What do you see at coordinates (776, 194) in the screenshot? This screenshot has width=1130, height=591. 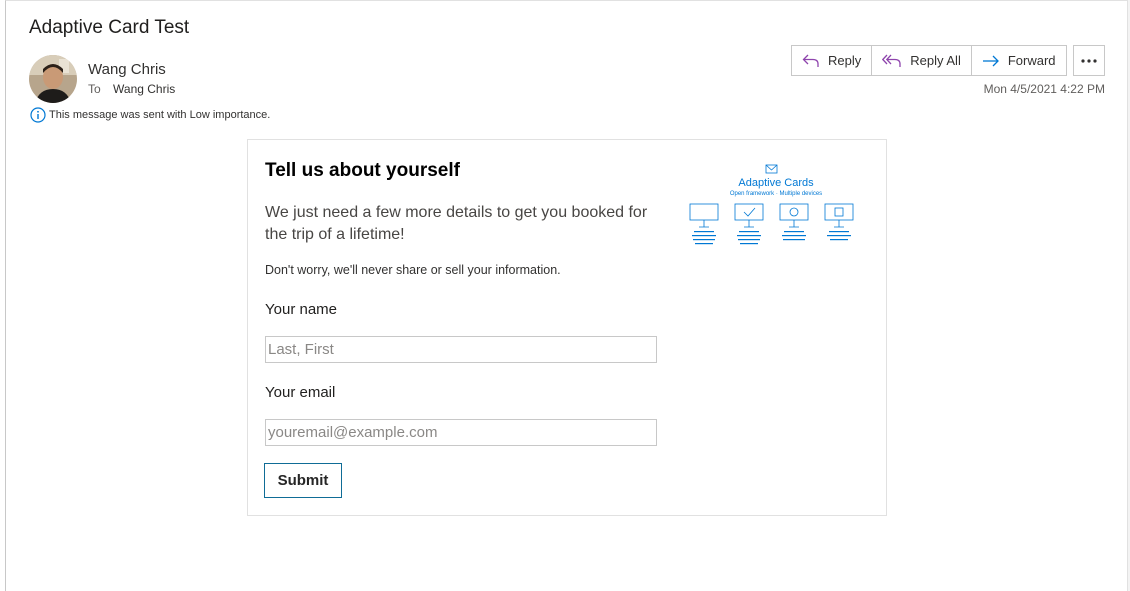 I see `hero-subtitle: Open framework · Multiple devices` at bounding box center [776, 194].